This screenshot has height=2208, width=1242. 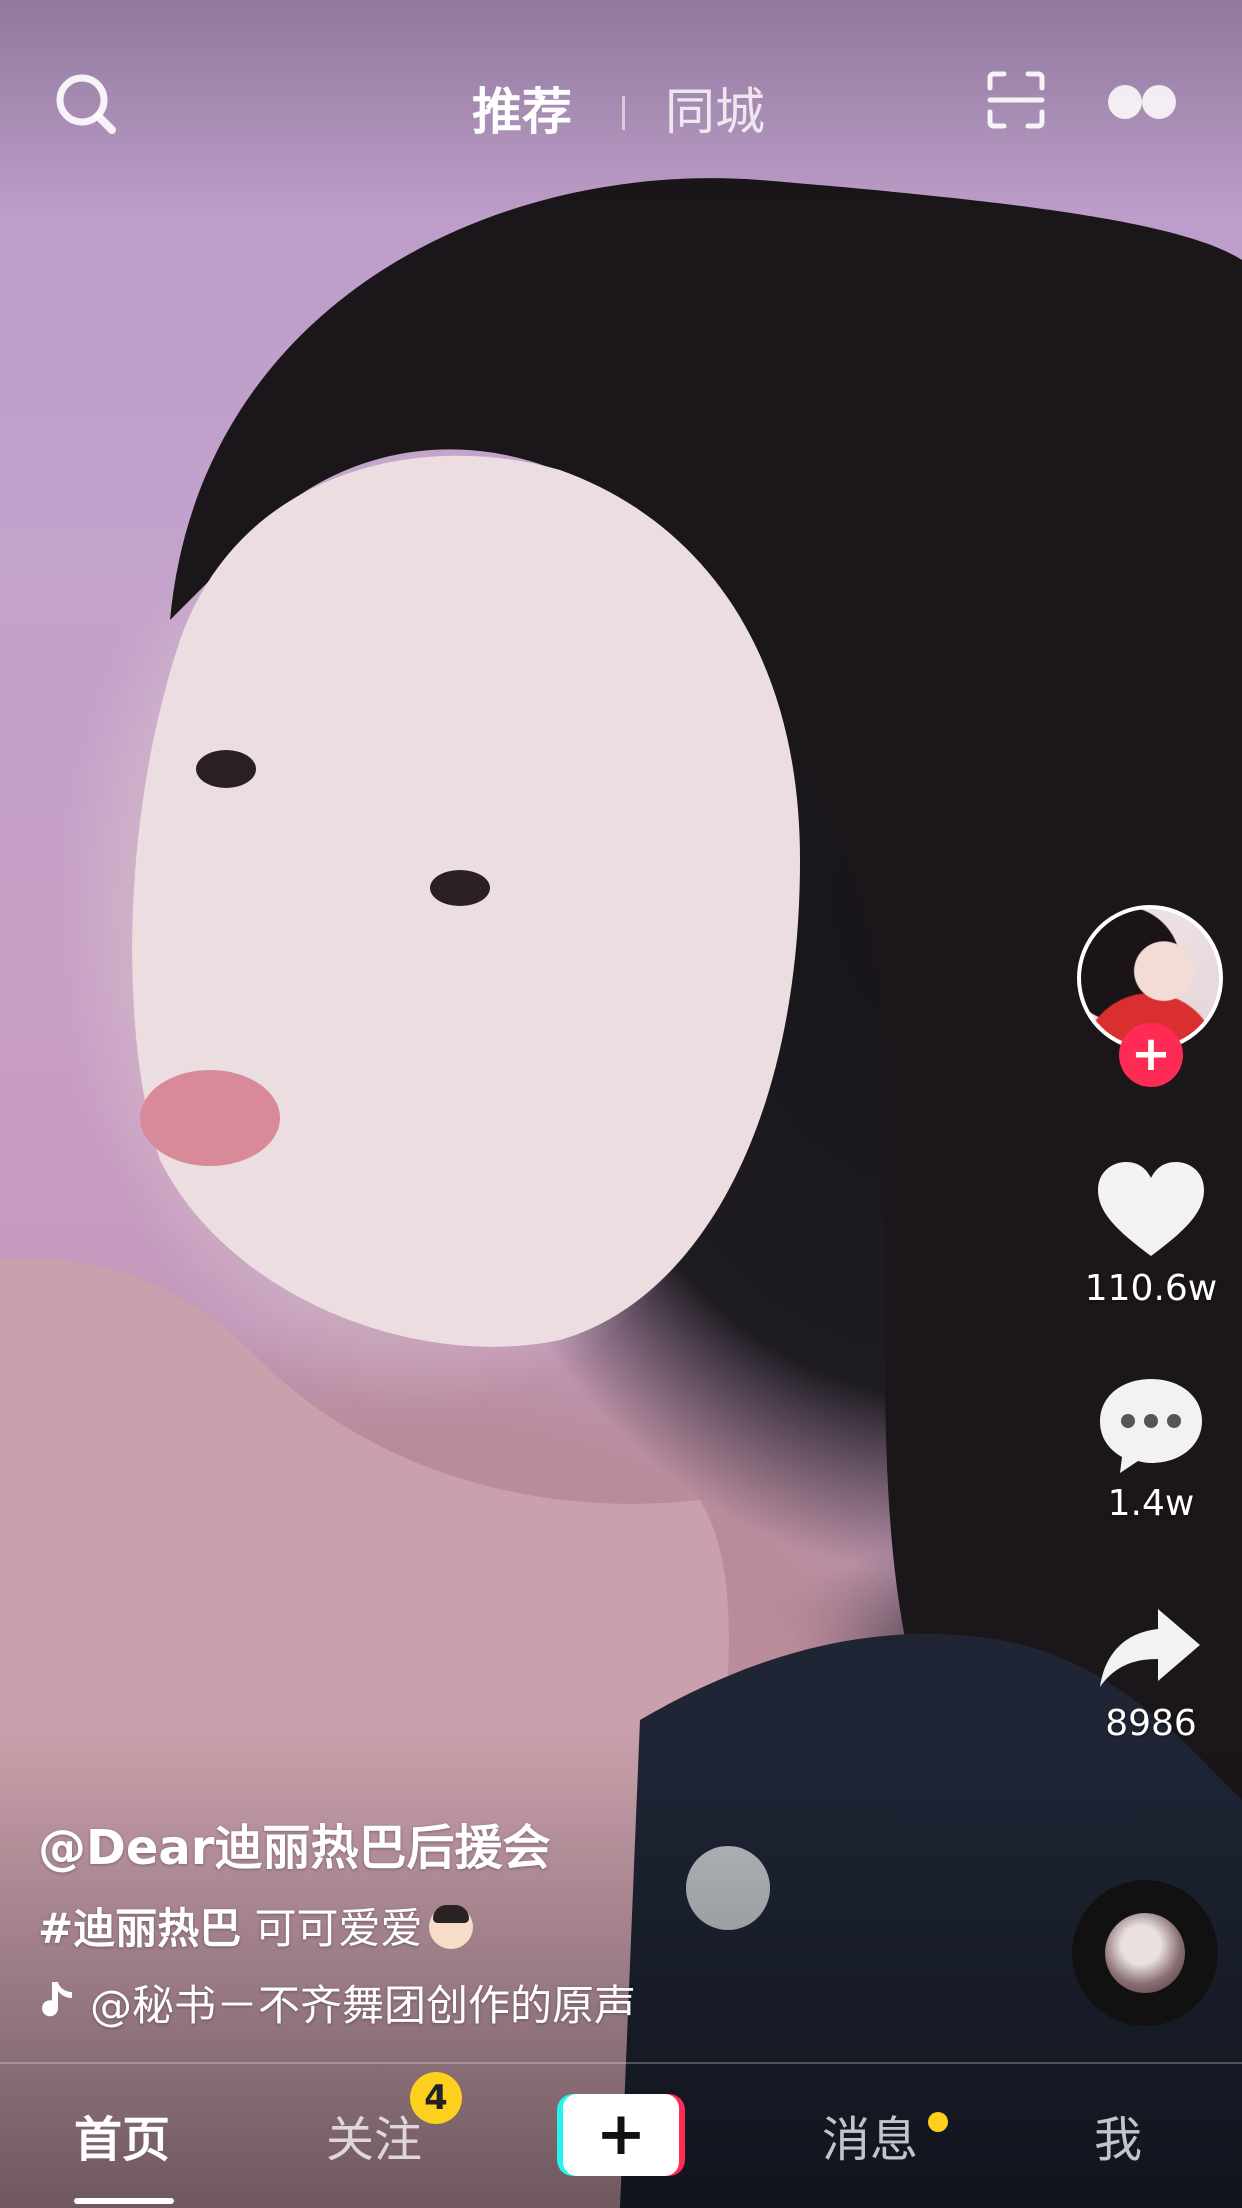 I want to click on messages-unread-dot, so click(x=938, y=2122).